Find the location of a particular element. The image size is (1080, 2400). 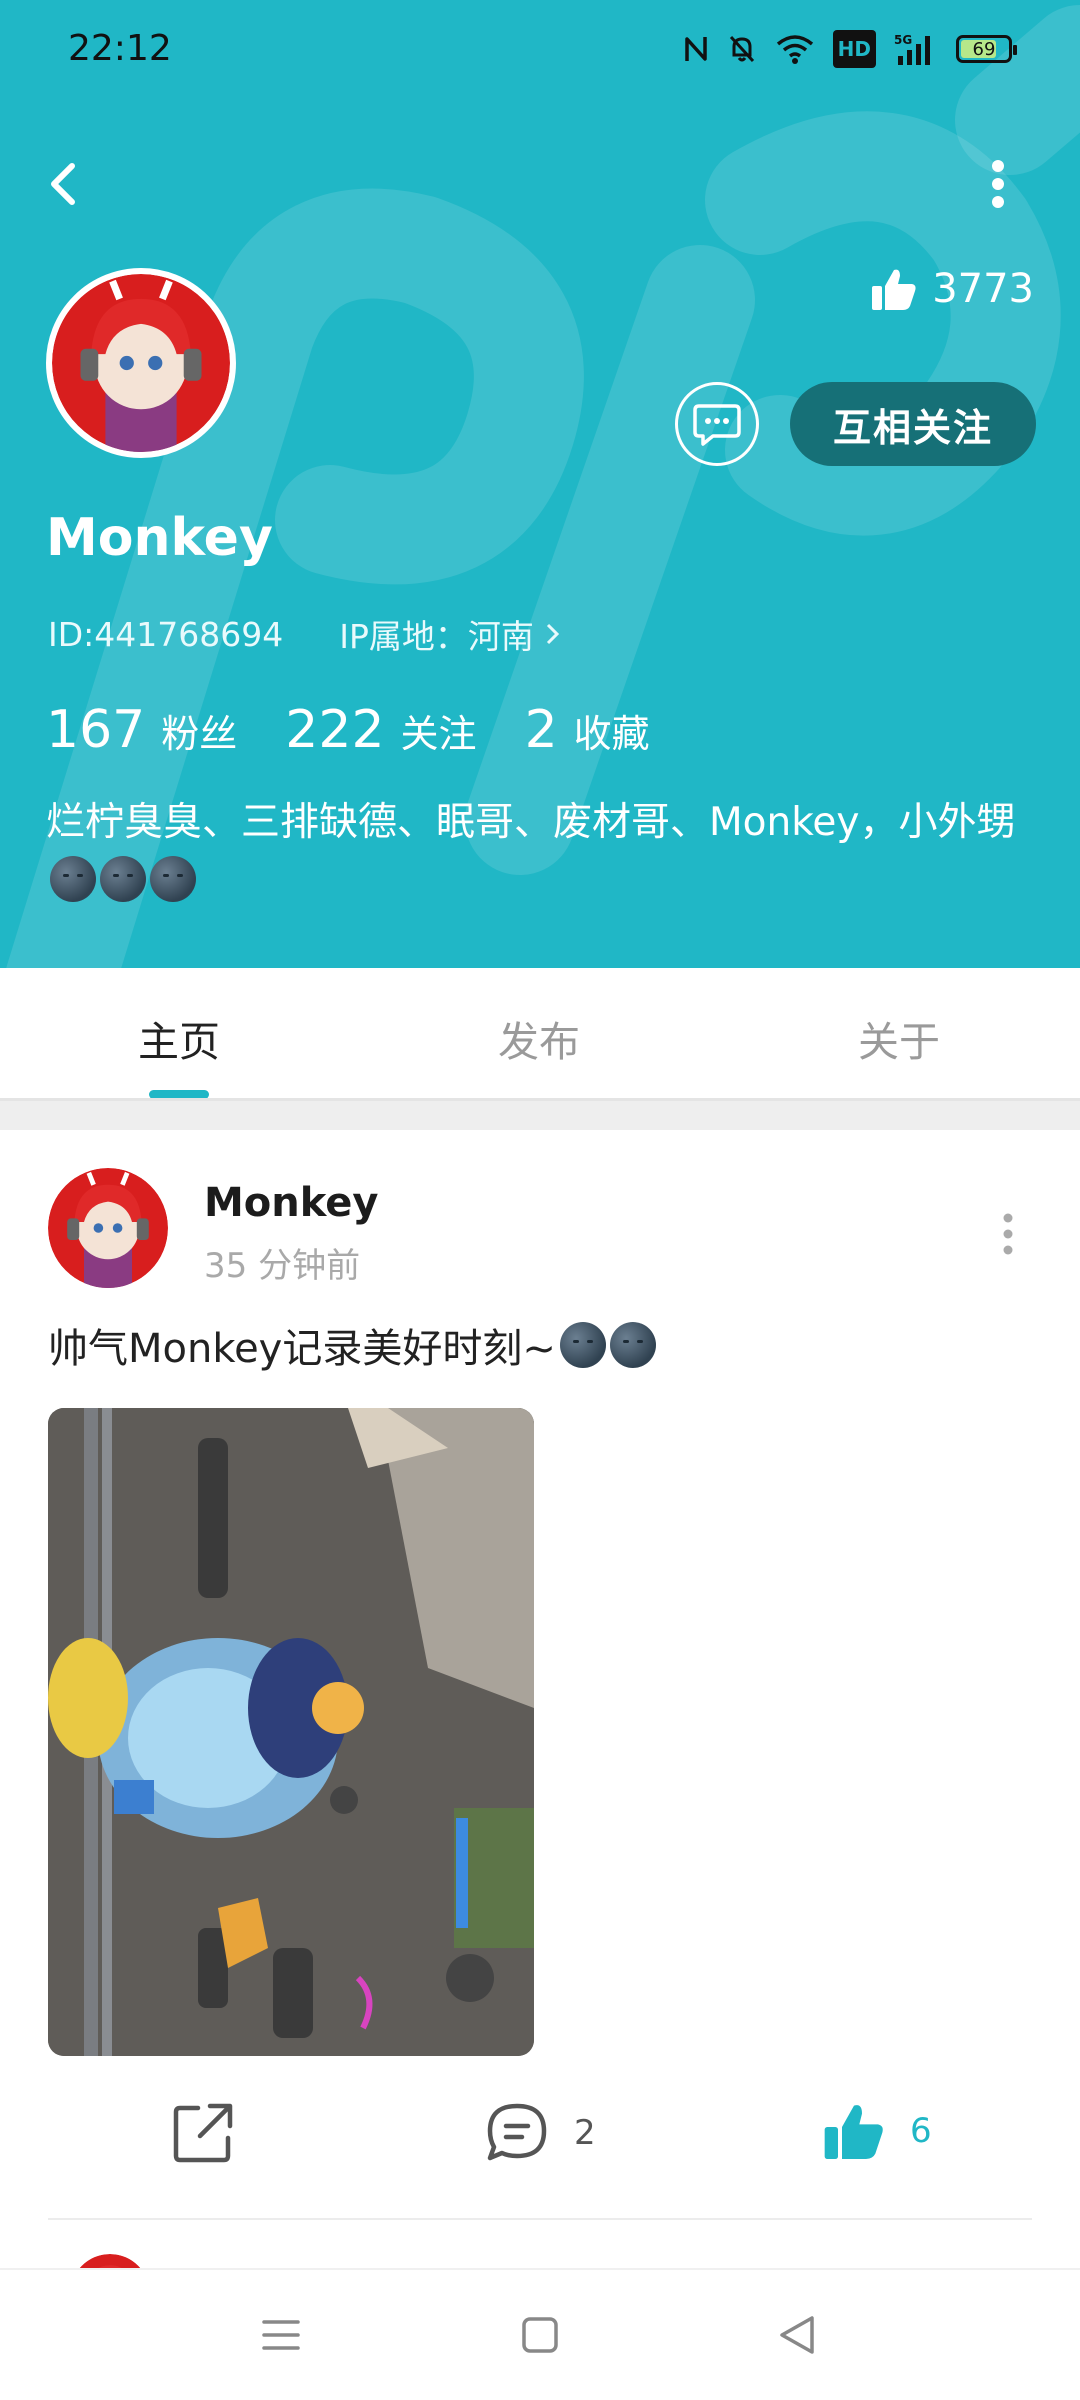

ip-location-label: IP属地：河南 is located at coordinates (436, 636).